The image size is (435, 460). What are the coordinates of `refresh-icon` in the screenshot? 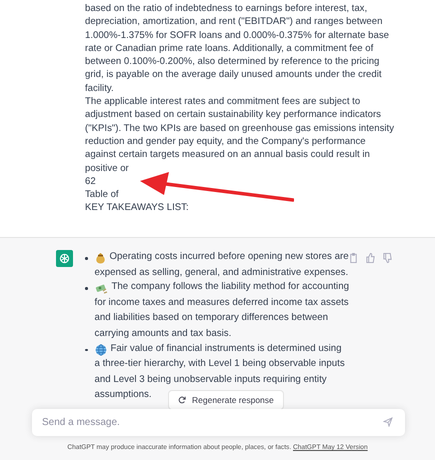 It's located at (182, 400).